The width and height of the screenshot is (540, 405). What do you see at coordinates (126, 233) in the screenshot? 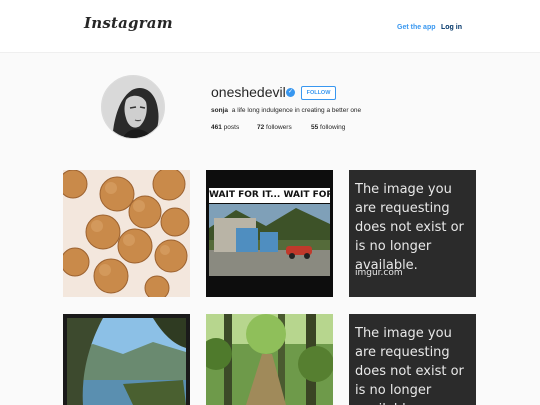
I see `post-tile-food-photo` at bounding box center [126, 233].